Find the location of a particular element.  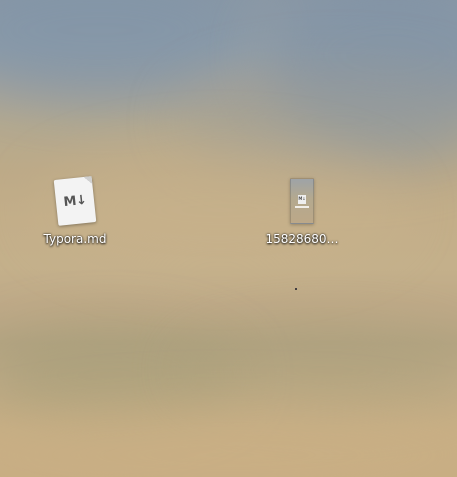

thumbnail-markdown-glyph: M↓ is located at coordinates (302, 199).